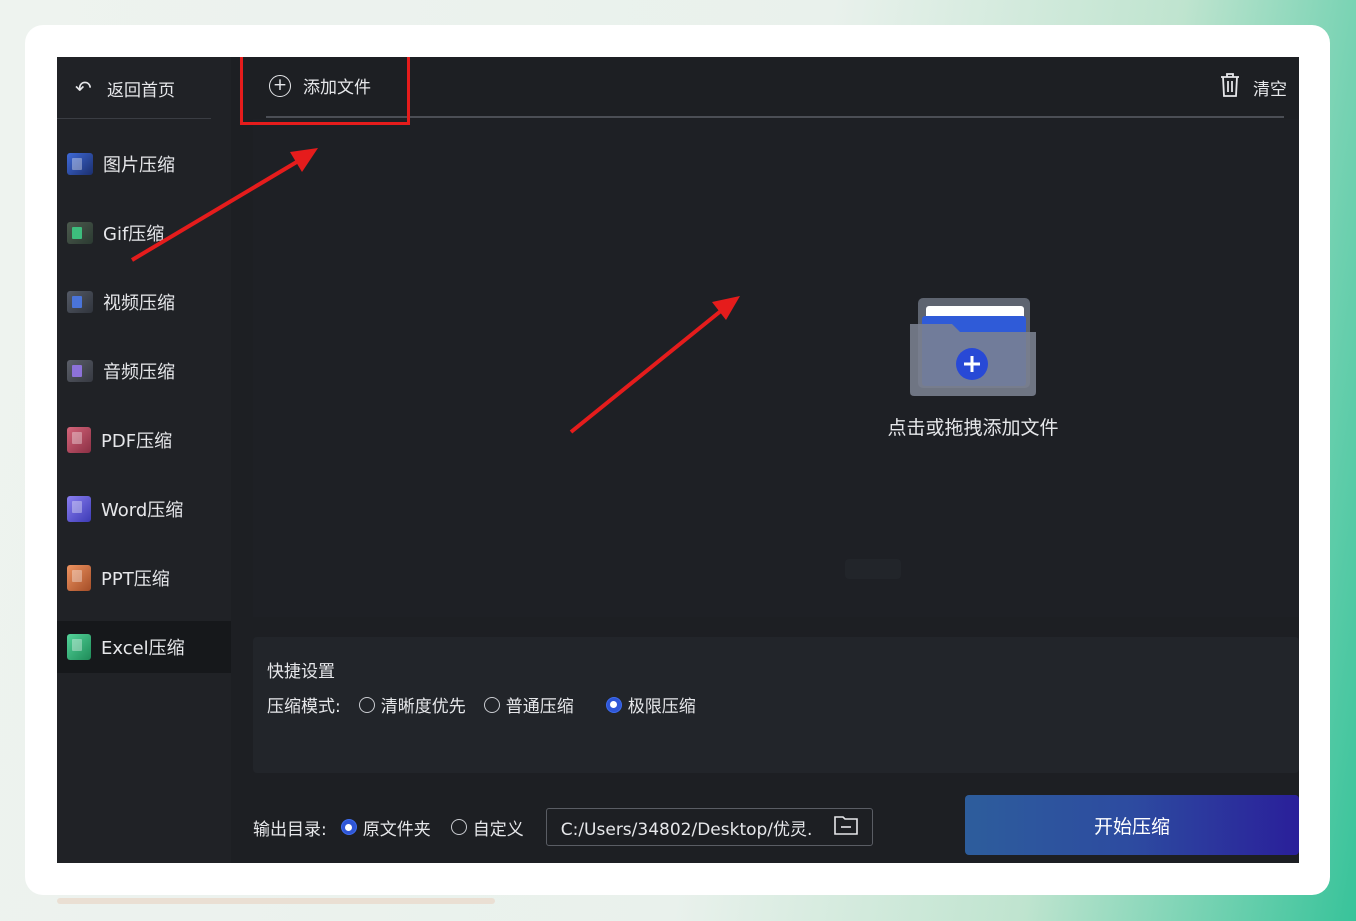 Image resolution: width=1356 pixels, height=921 pixels. I want to click on sidebar-item-label: 音频压缩, so click(139, 372).